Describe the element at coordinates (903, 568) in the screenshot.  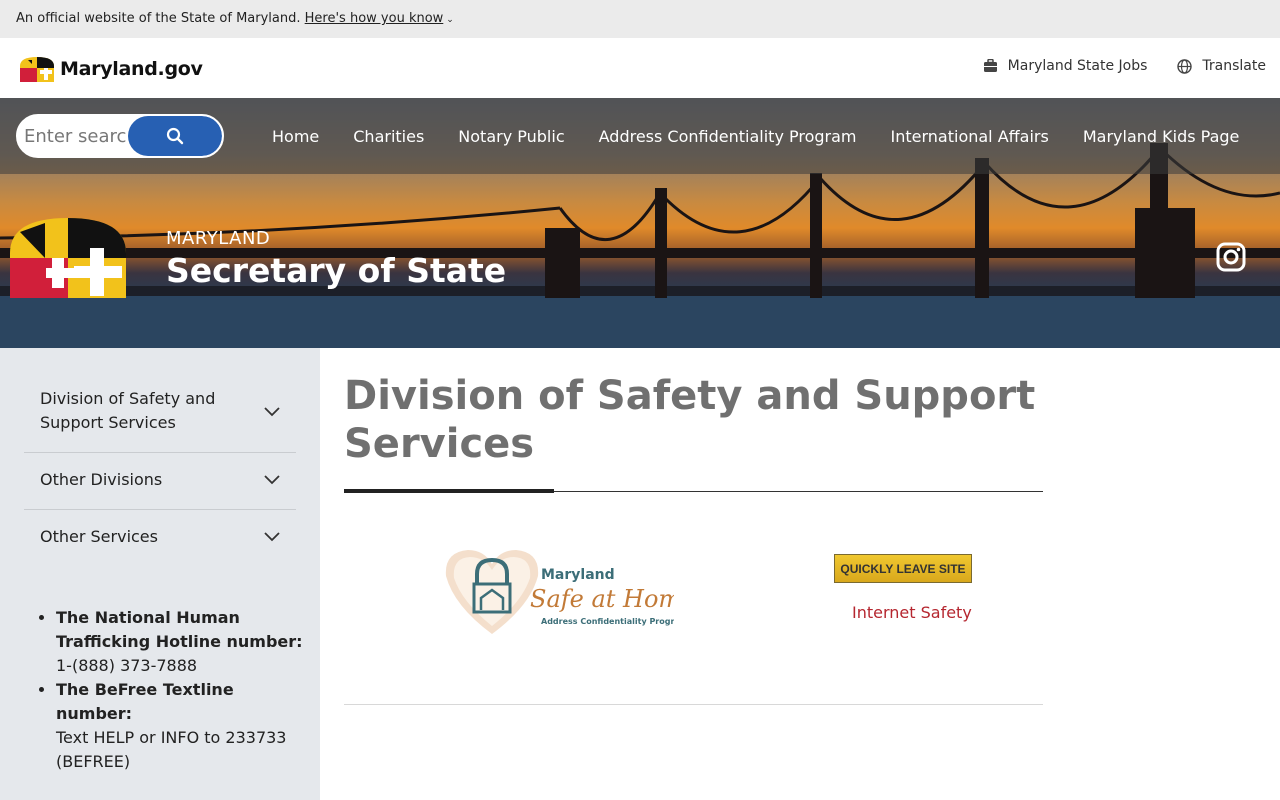
I see `quickly-leave-site-button: QUICKLY LEAVE SITE` at that location.